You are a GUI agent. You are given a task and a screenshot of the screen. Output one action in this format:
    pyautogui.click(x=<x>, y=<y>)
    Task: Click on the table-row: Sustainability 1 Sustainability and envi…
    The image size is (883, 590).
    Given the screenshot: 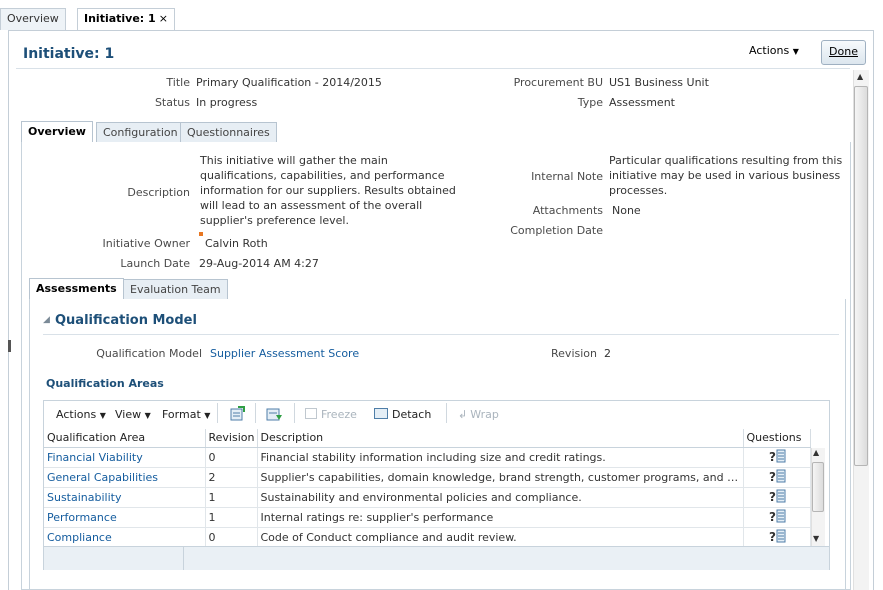 What is the action you would take?
    pyautogui.click(x=427, y=497)
    